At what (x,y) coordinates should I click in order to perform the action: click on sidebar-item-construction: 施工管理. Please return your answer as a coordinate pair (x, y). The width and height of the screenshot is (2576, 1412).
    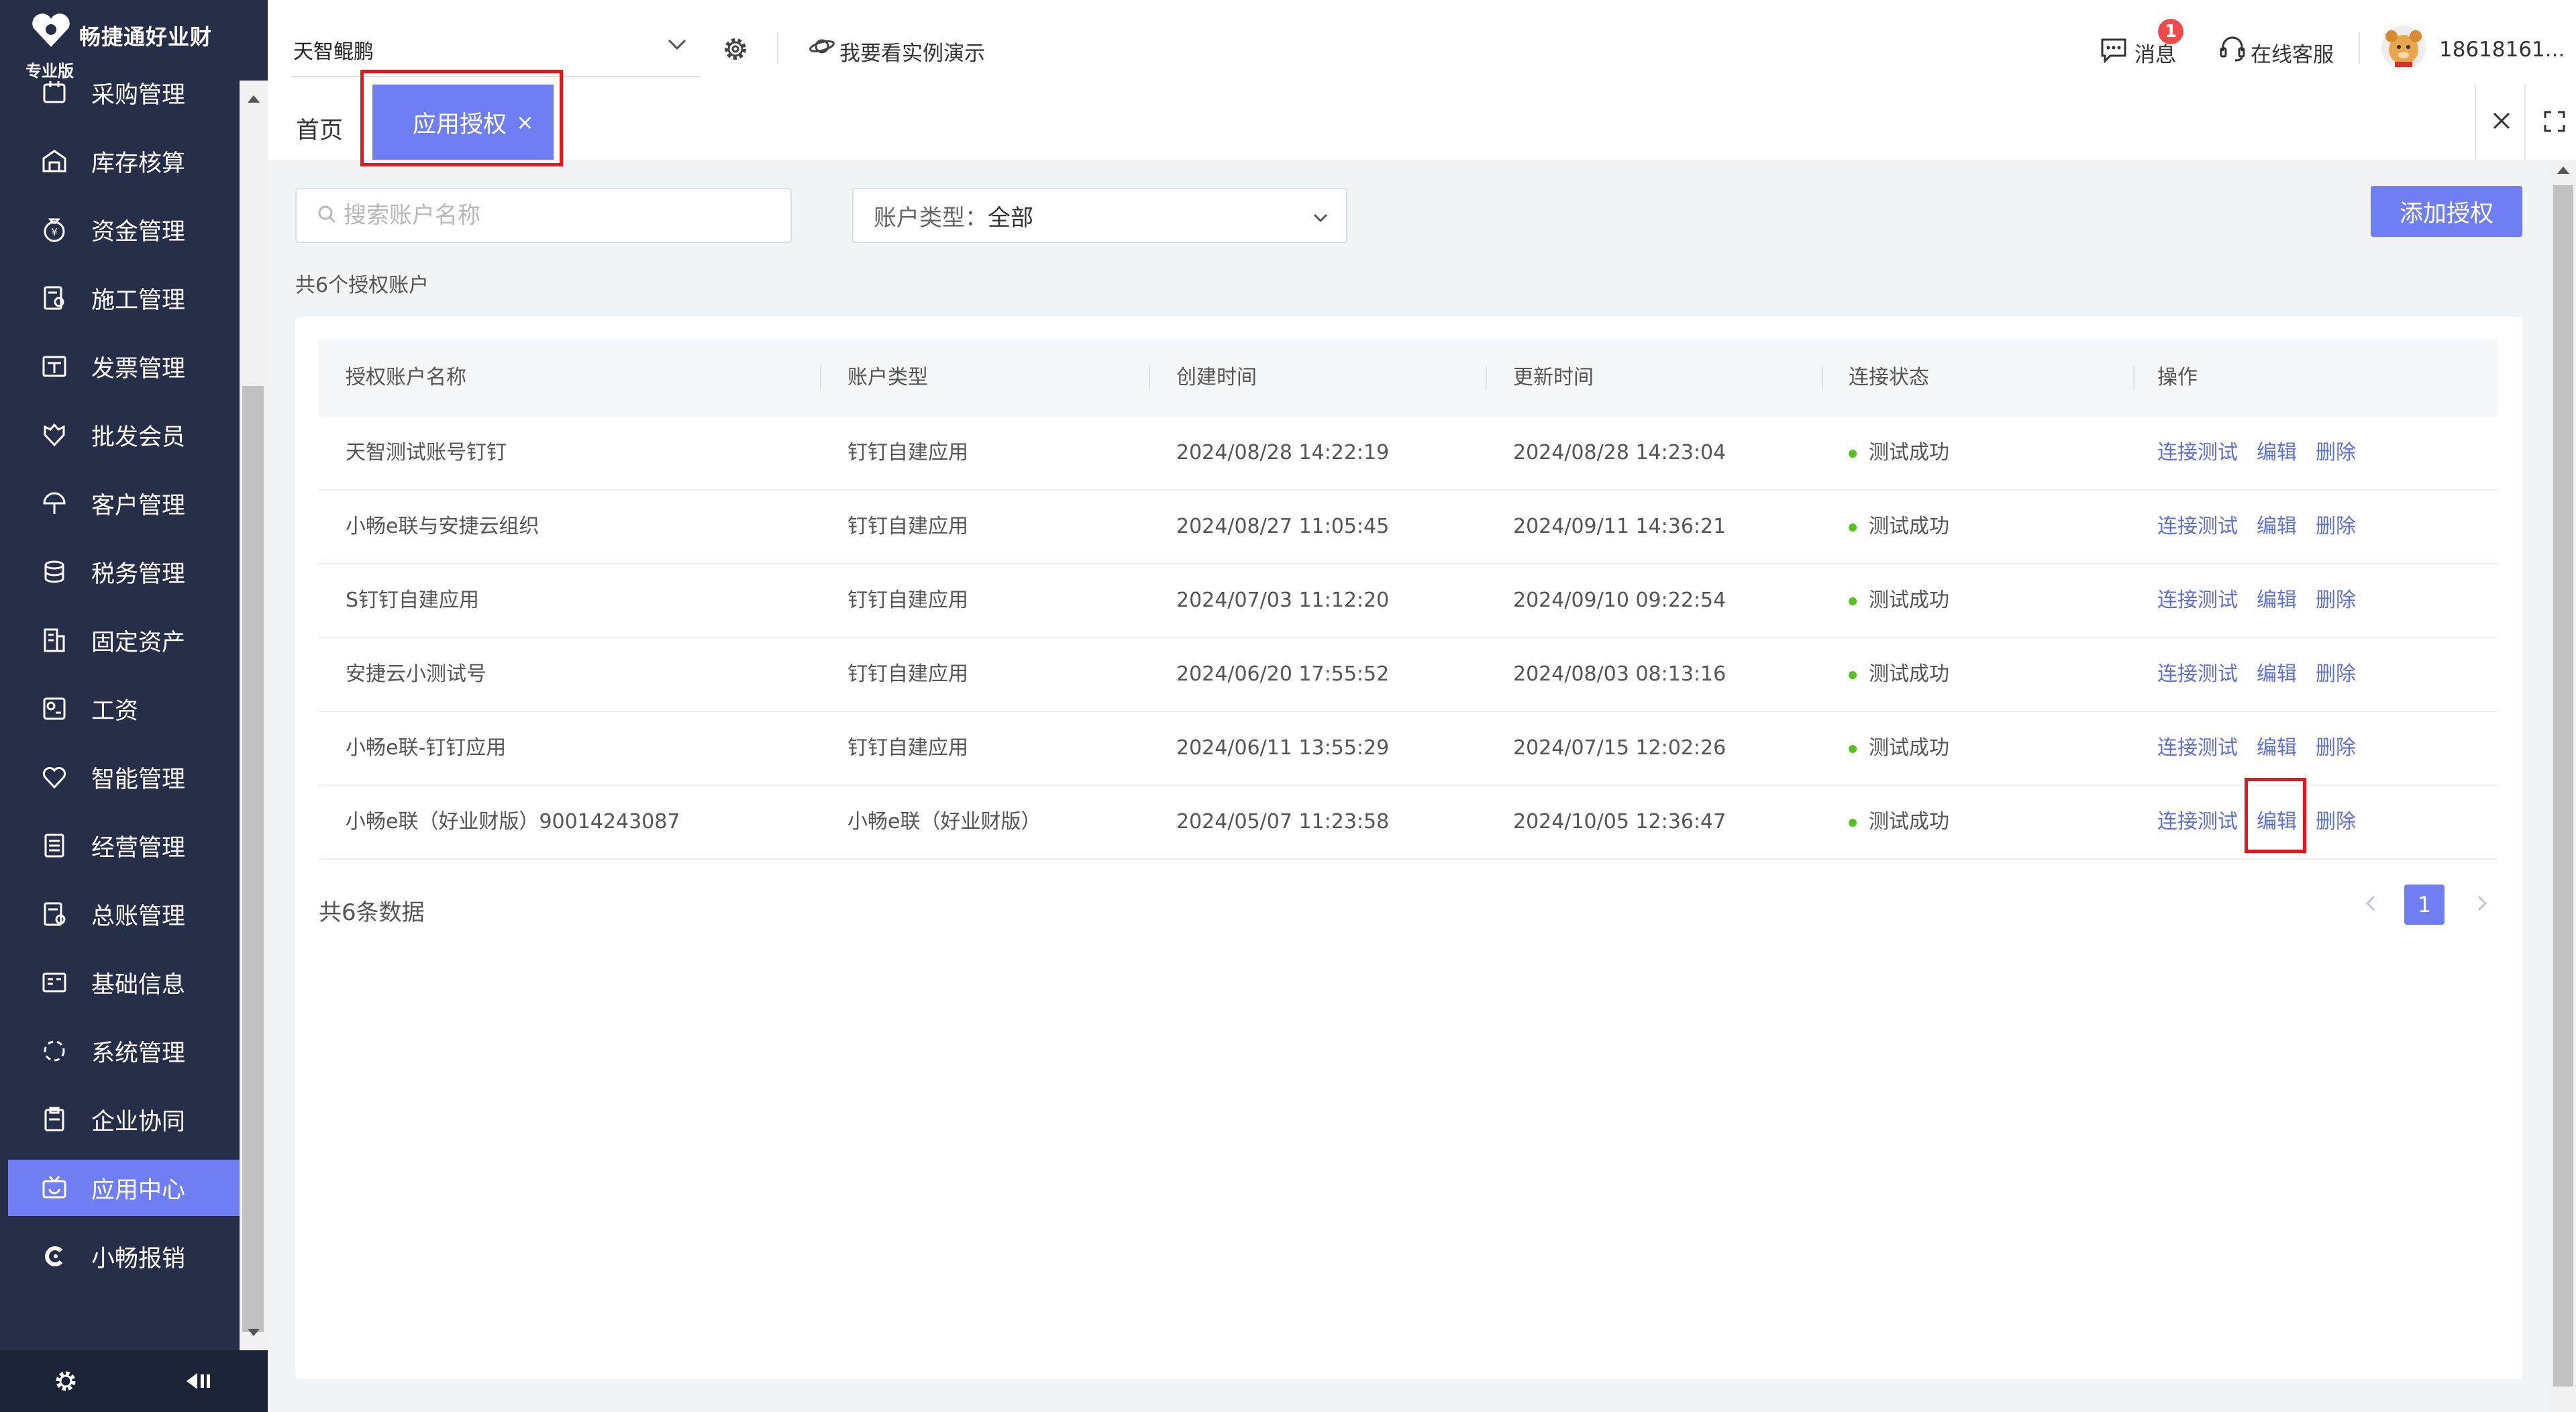
    Looking at the image, I should click on (120, 298).